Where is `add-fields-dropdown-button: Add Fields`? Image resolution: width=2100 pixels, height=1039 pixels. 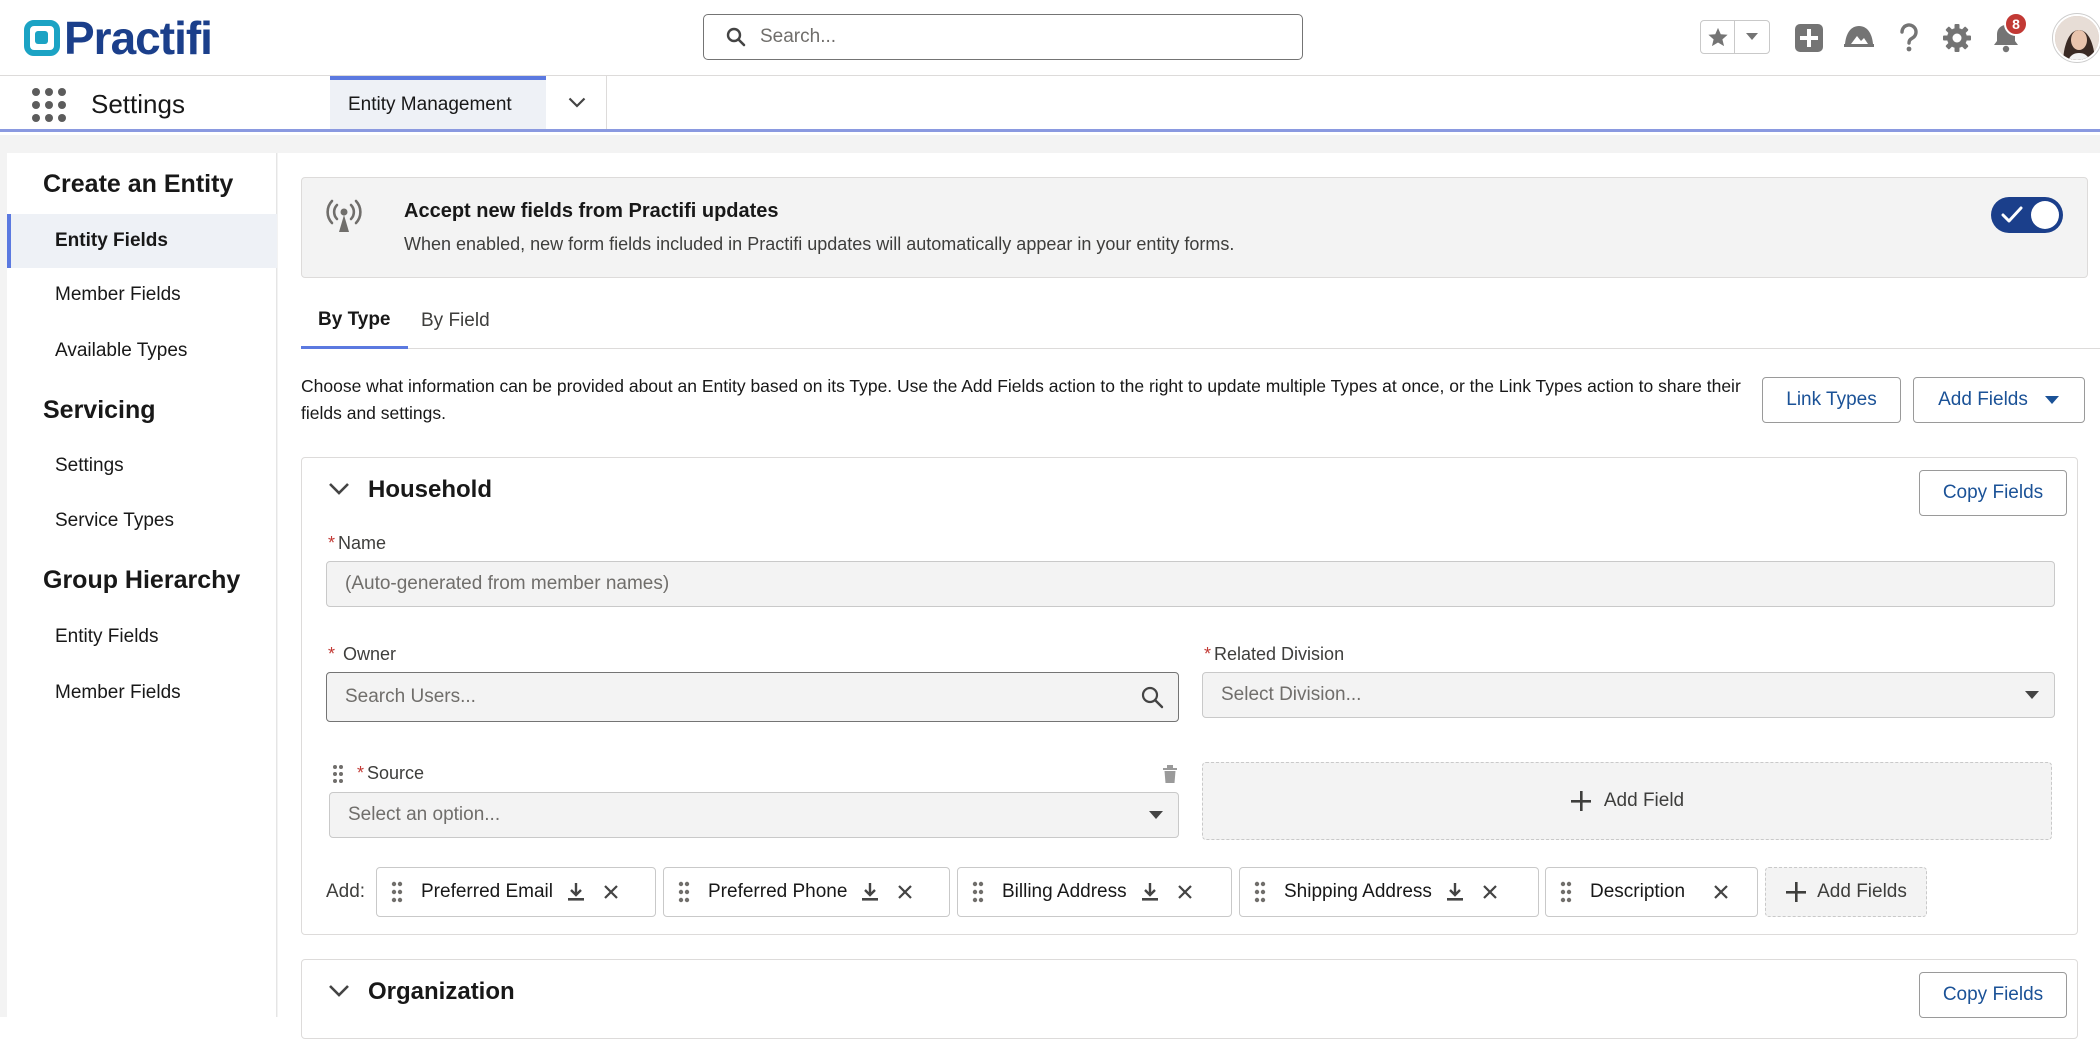 add-fields-dropdown-button: Add Fields is located at coordinates (1999, 400).